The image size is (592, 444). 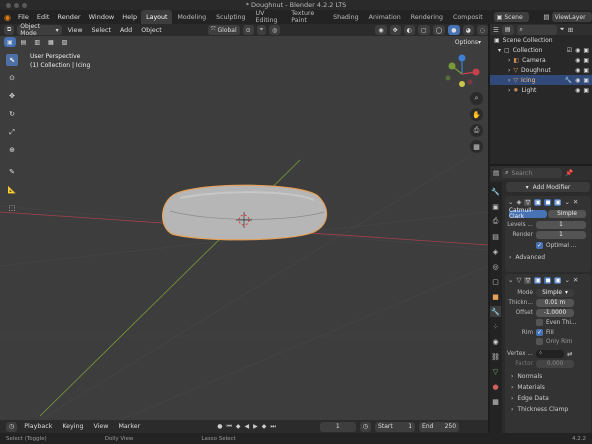 What do you see at coordinates (495, 266) in the screenshot?
I see `world-tab-icon: ◎` at bounding box center [495, 266].